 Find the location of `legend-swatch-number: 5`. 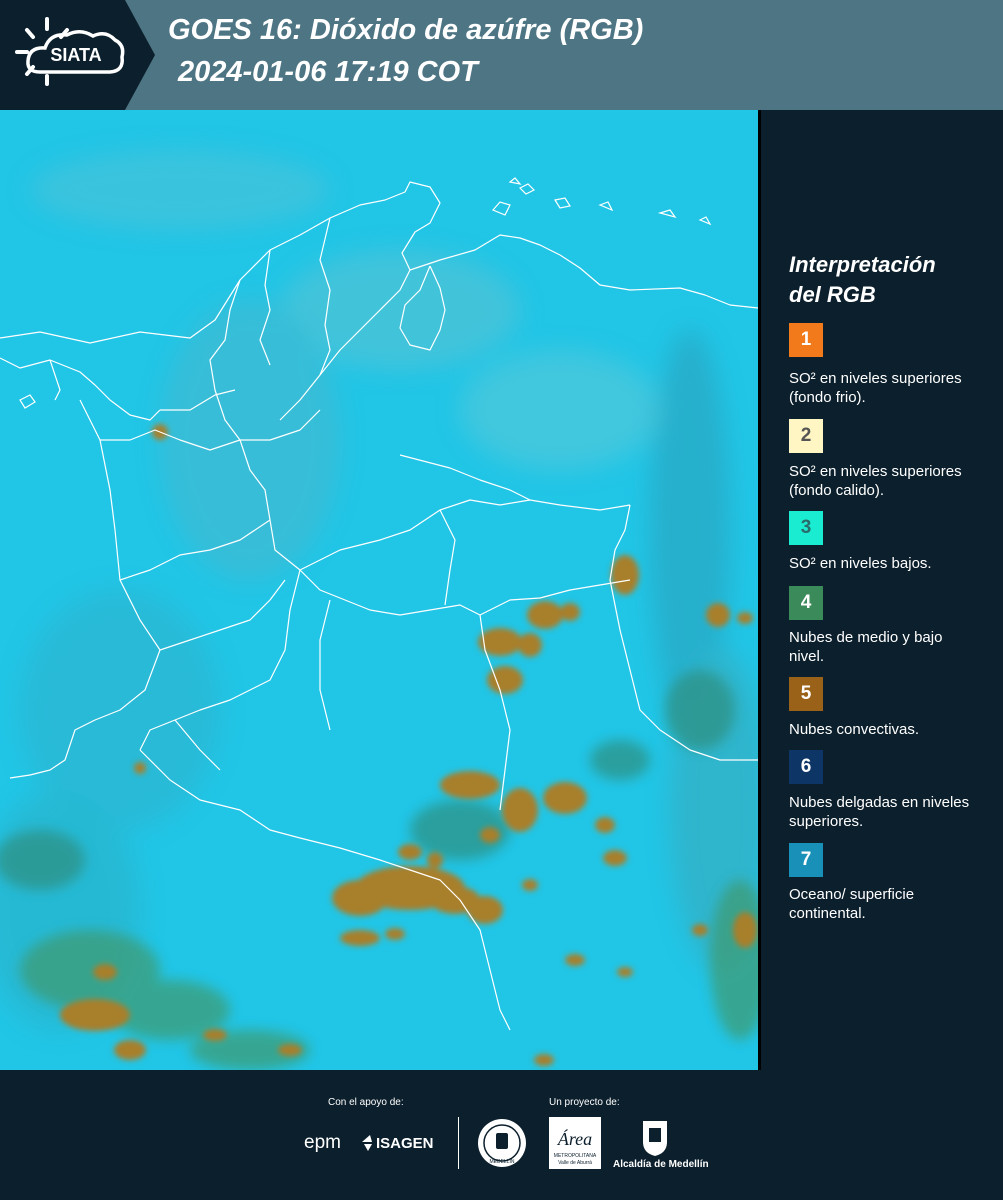

legend-swatch-number: 5 is located at coordinates (806, 693).